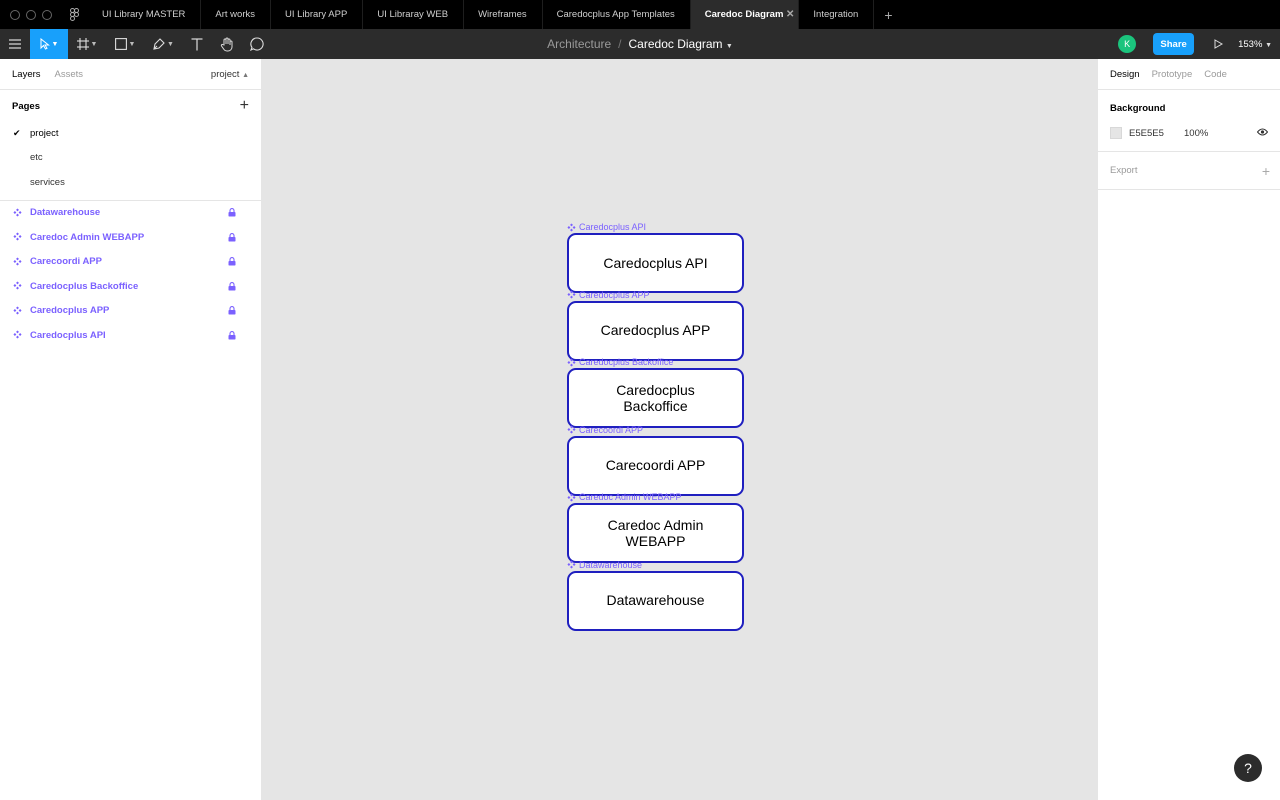  I want to click on background-opacity-input: 100%, so click(1196, 133).